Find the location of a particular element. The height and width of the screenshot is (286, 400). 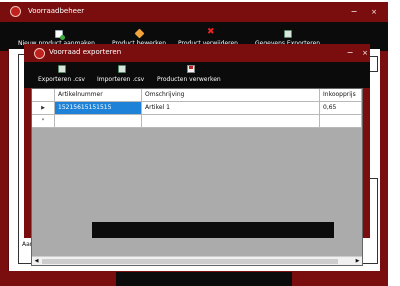

cell-omschrijving: Artikel 1 is located at coordinates (231, 108).